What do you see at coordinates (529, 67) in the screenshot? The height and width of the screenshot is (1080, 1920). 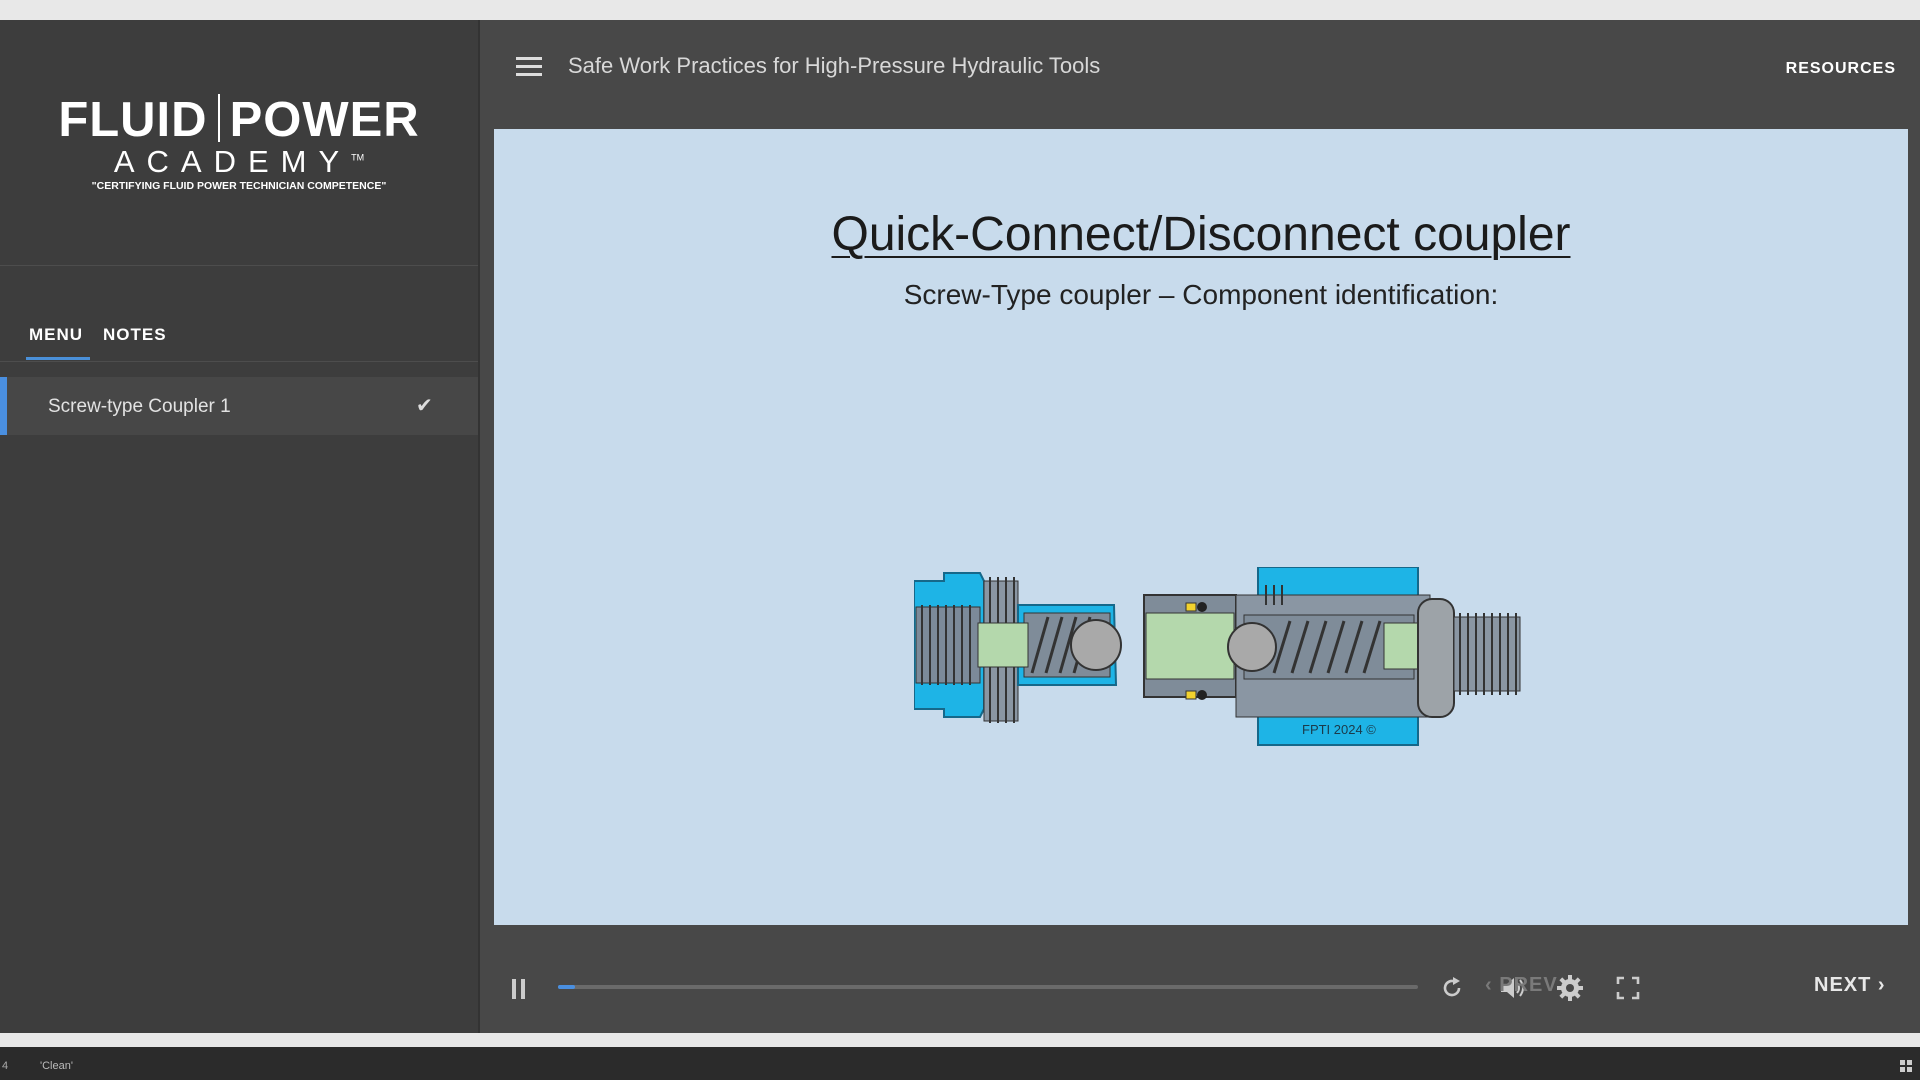 I see `hamburger-icon` at bounding box center [529, 67].